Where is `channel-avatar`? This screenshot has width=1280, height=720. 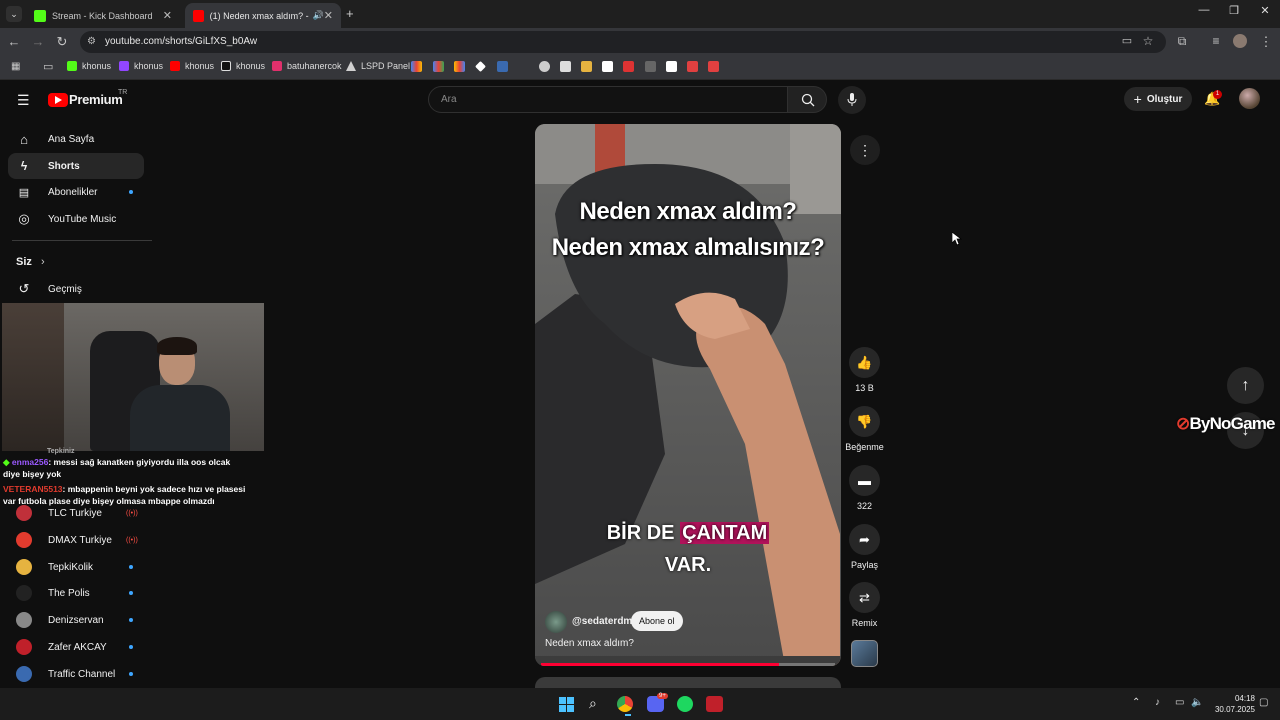
channel-avatar is located at coordinates (556, 622).